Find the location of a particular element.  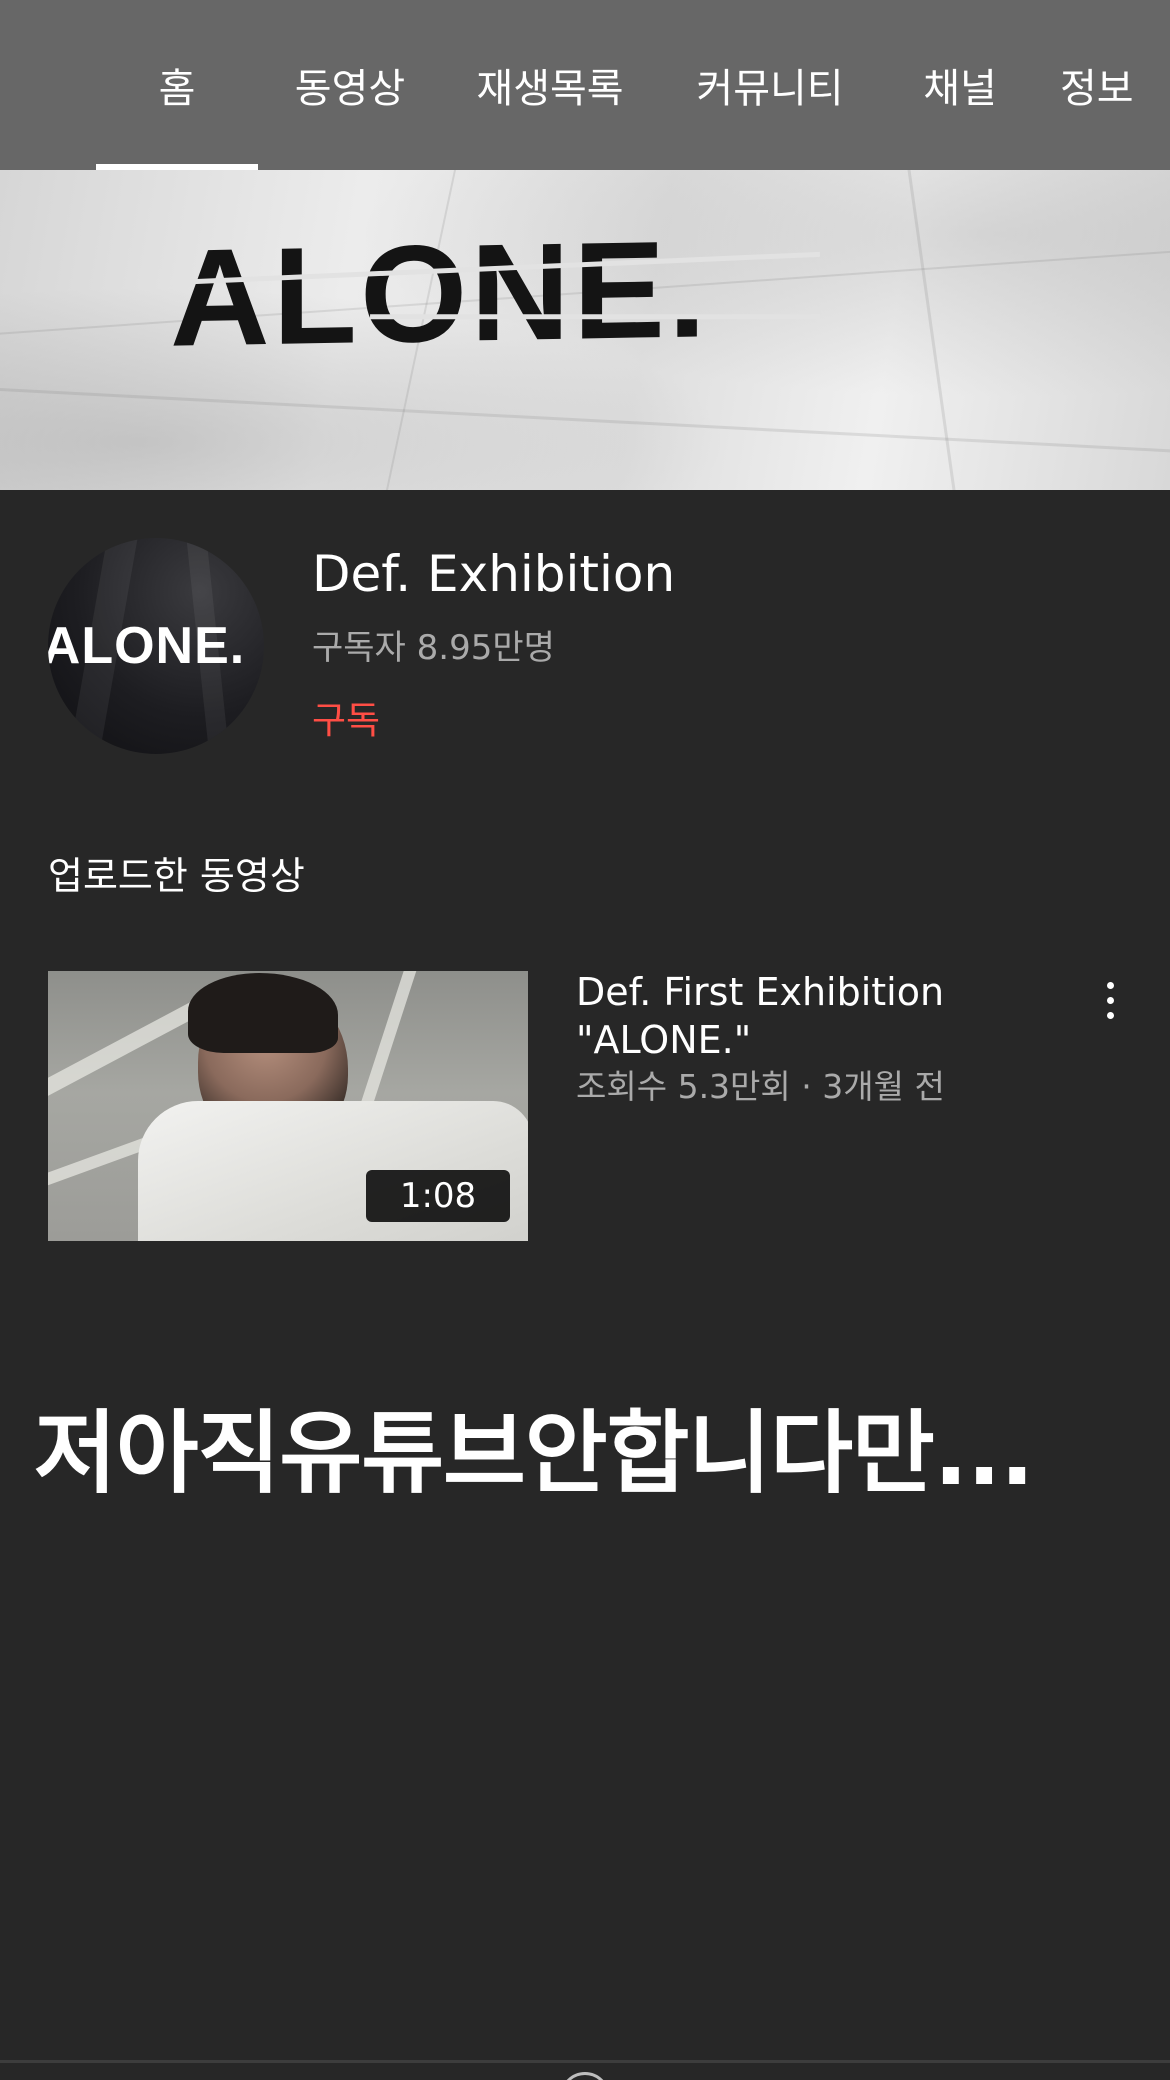

bottom-divider is located at coordinates (585, 2061).